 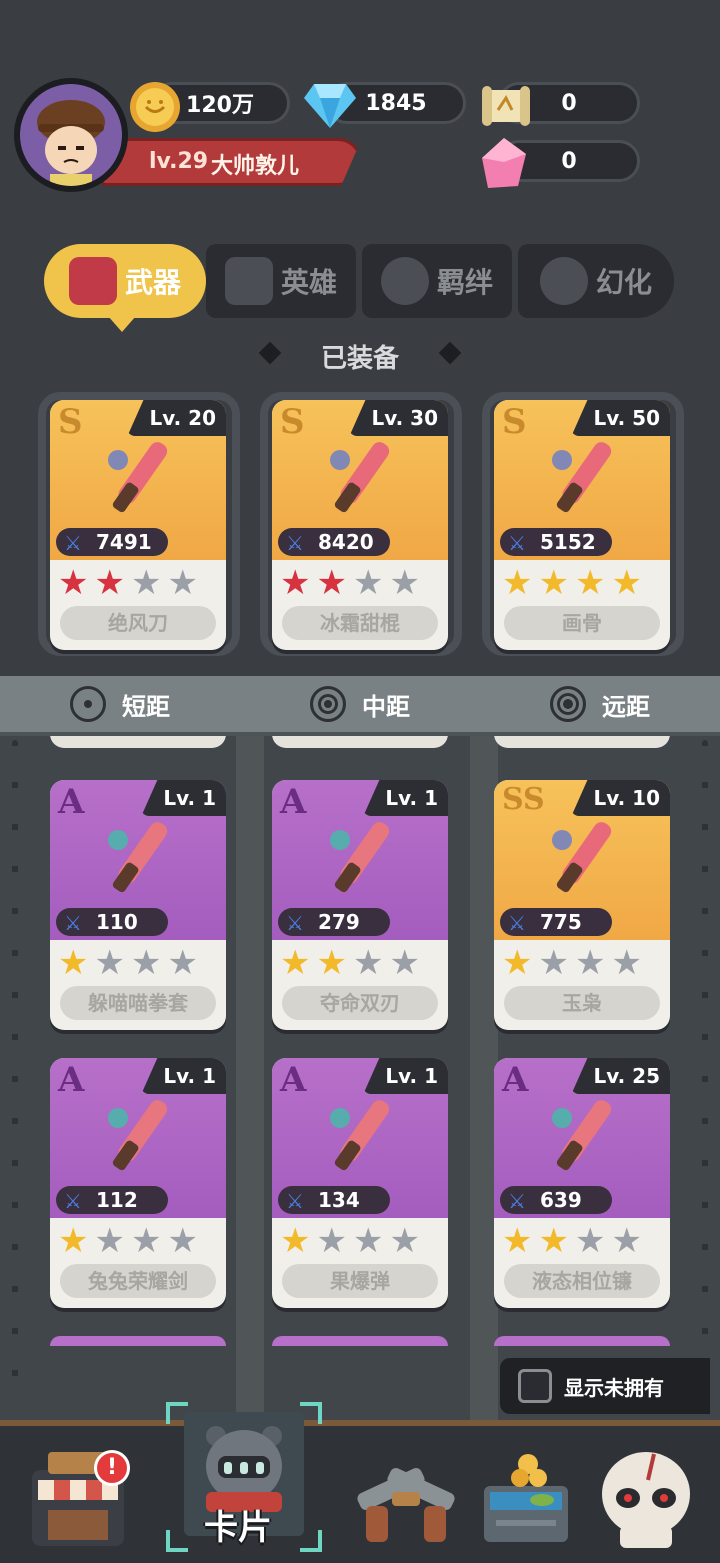 I want to click on weapon-name: 果爆弹, so click(x=360, y=1281).